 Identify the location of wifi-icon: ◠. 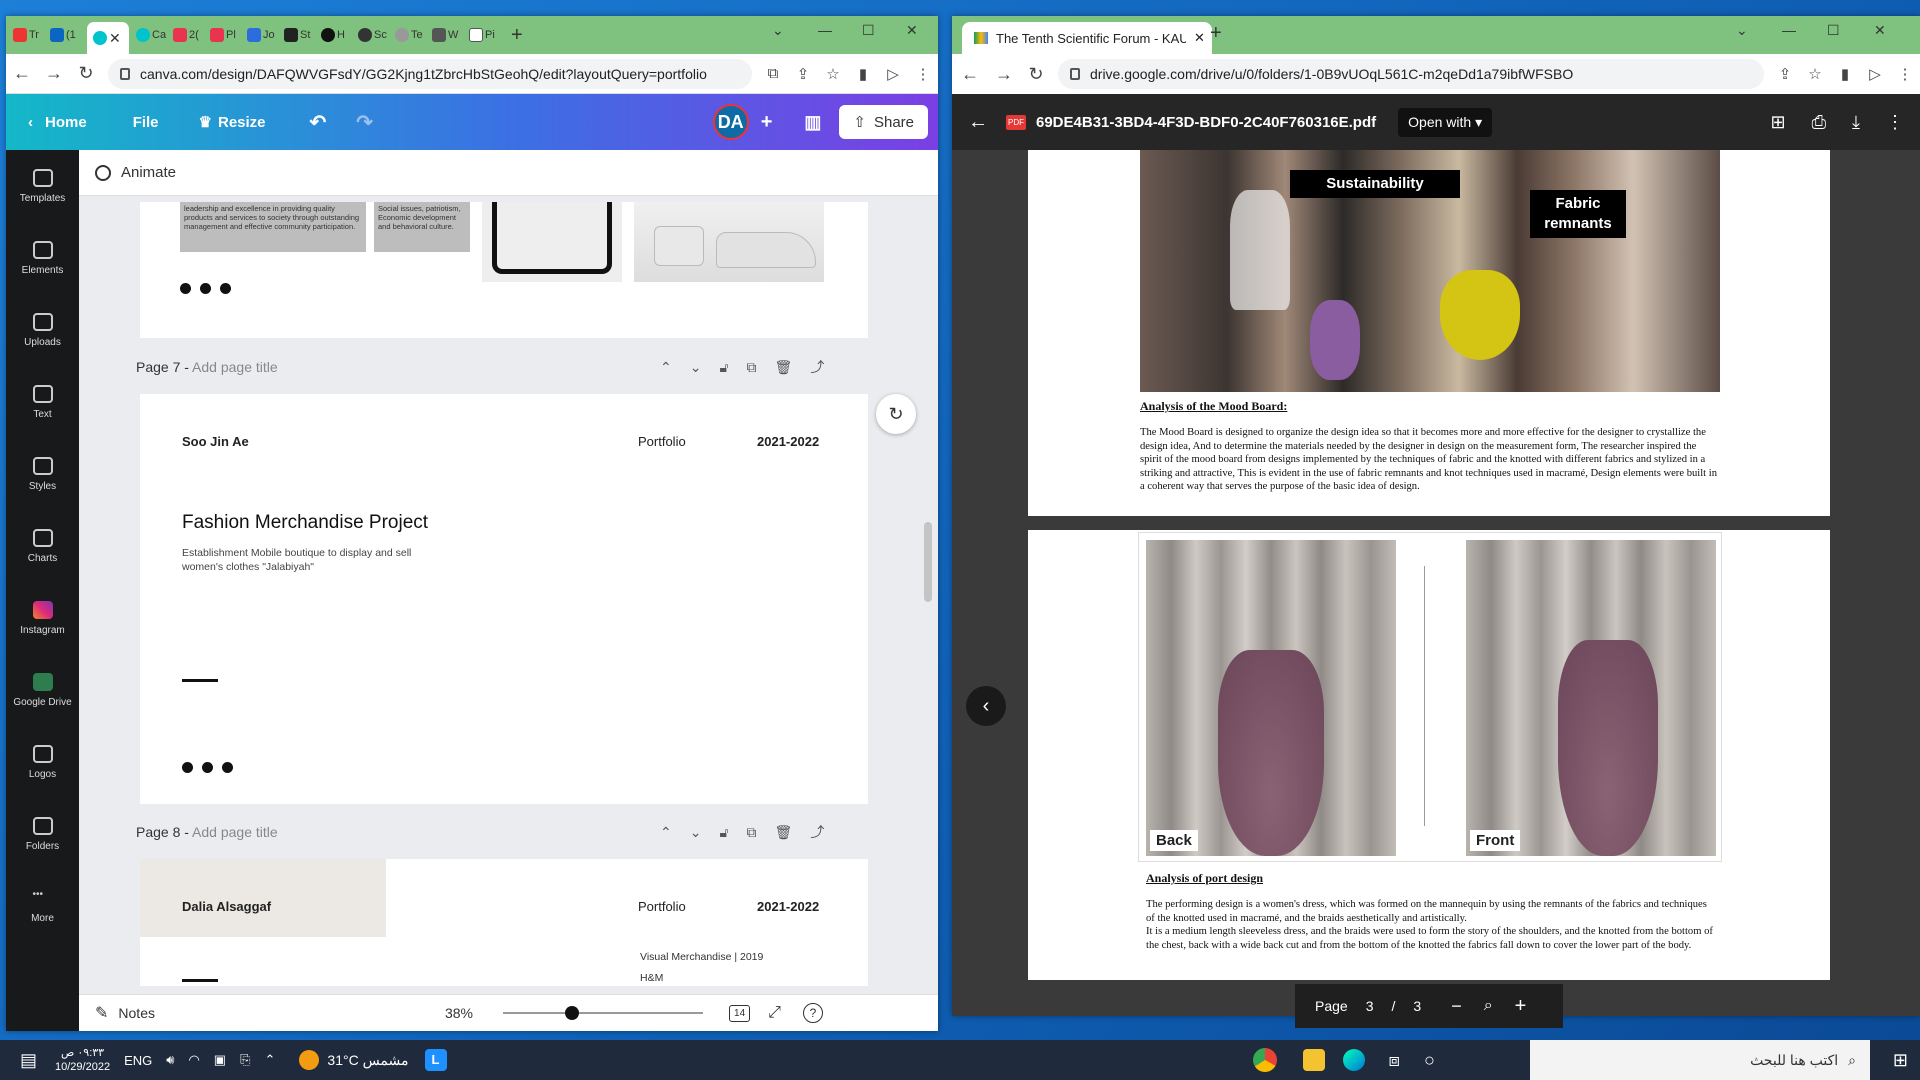
(193, 1060).